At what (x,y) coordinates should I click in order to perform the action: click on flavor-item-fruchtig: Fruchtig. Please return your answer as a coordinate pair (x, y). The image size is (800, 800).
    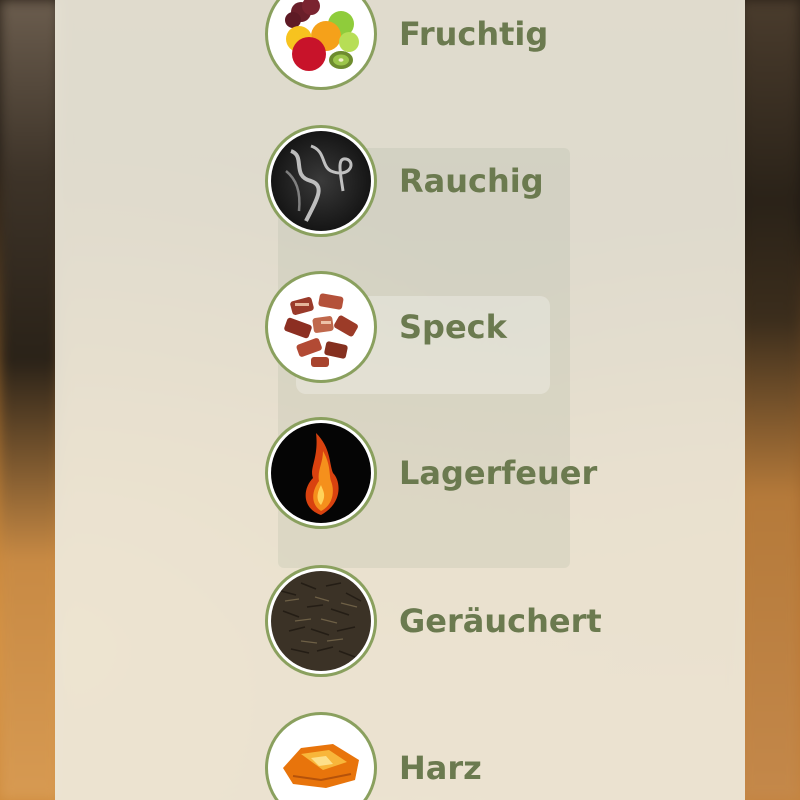
    Looking at the image, I should click on (485, 46).